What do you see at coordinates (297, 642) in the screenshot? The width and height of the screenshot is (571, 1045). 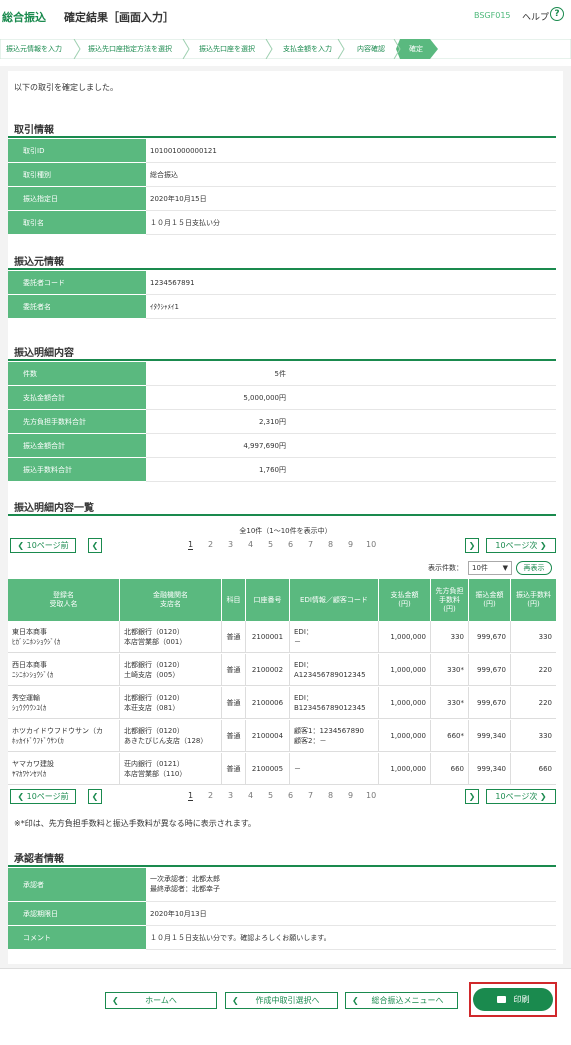 I see `edi-line-2: －` at bounding box center [297, 642].